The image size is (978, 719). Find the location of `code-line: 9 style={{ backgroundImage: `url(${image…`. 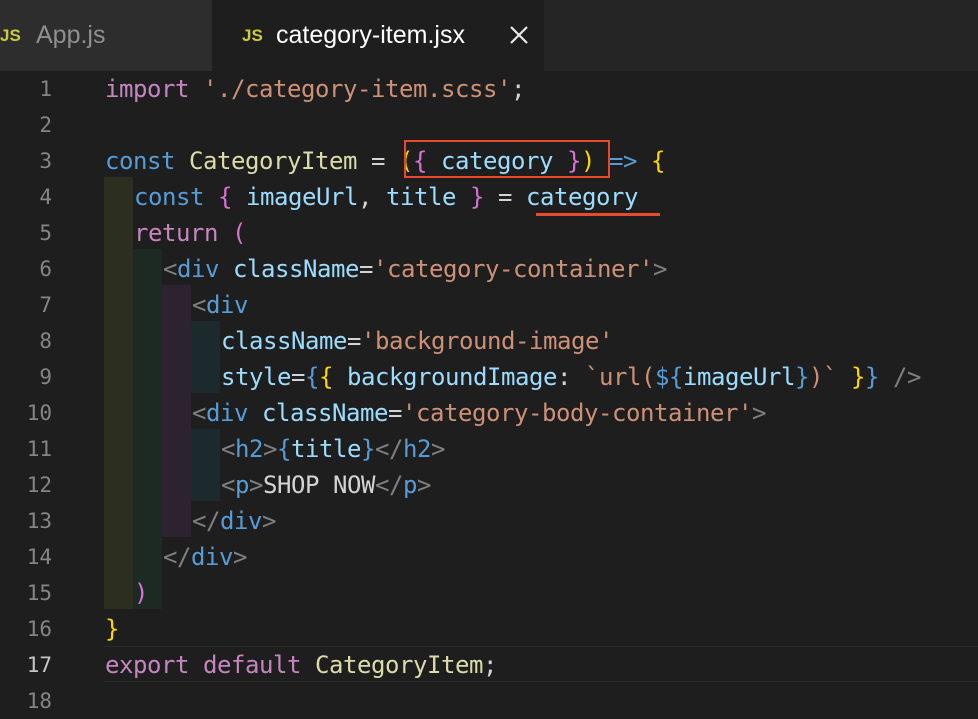

code-line: 9 style={{ backgroundImage: `url(${image… is located at coordinates (489, 377).